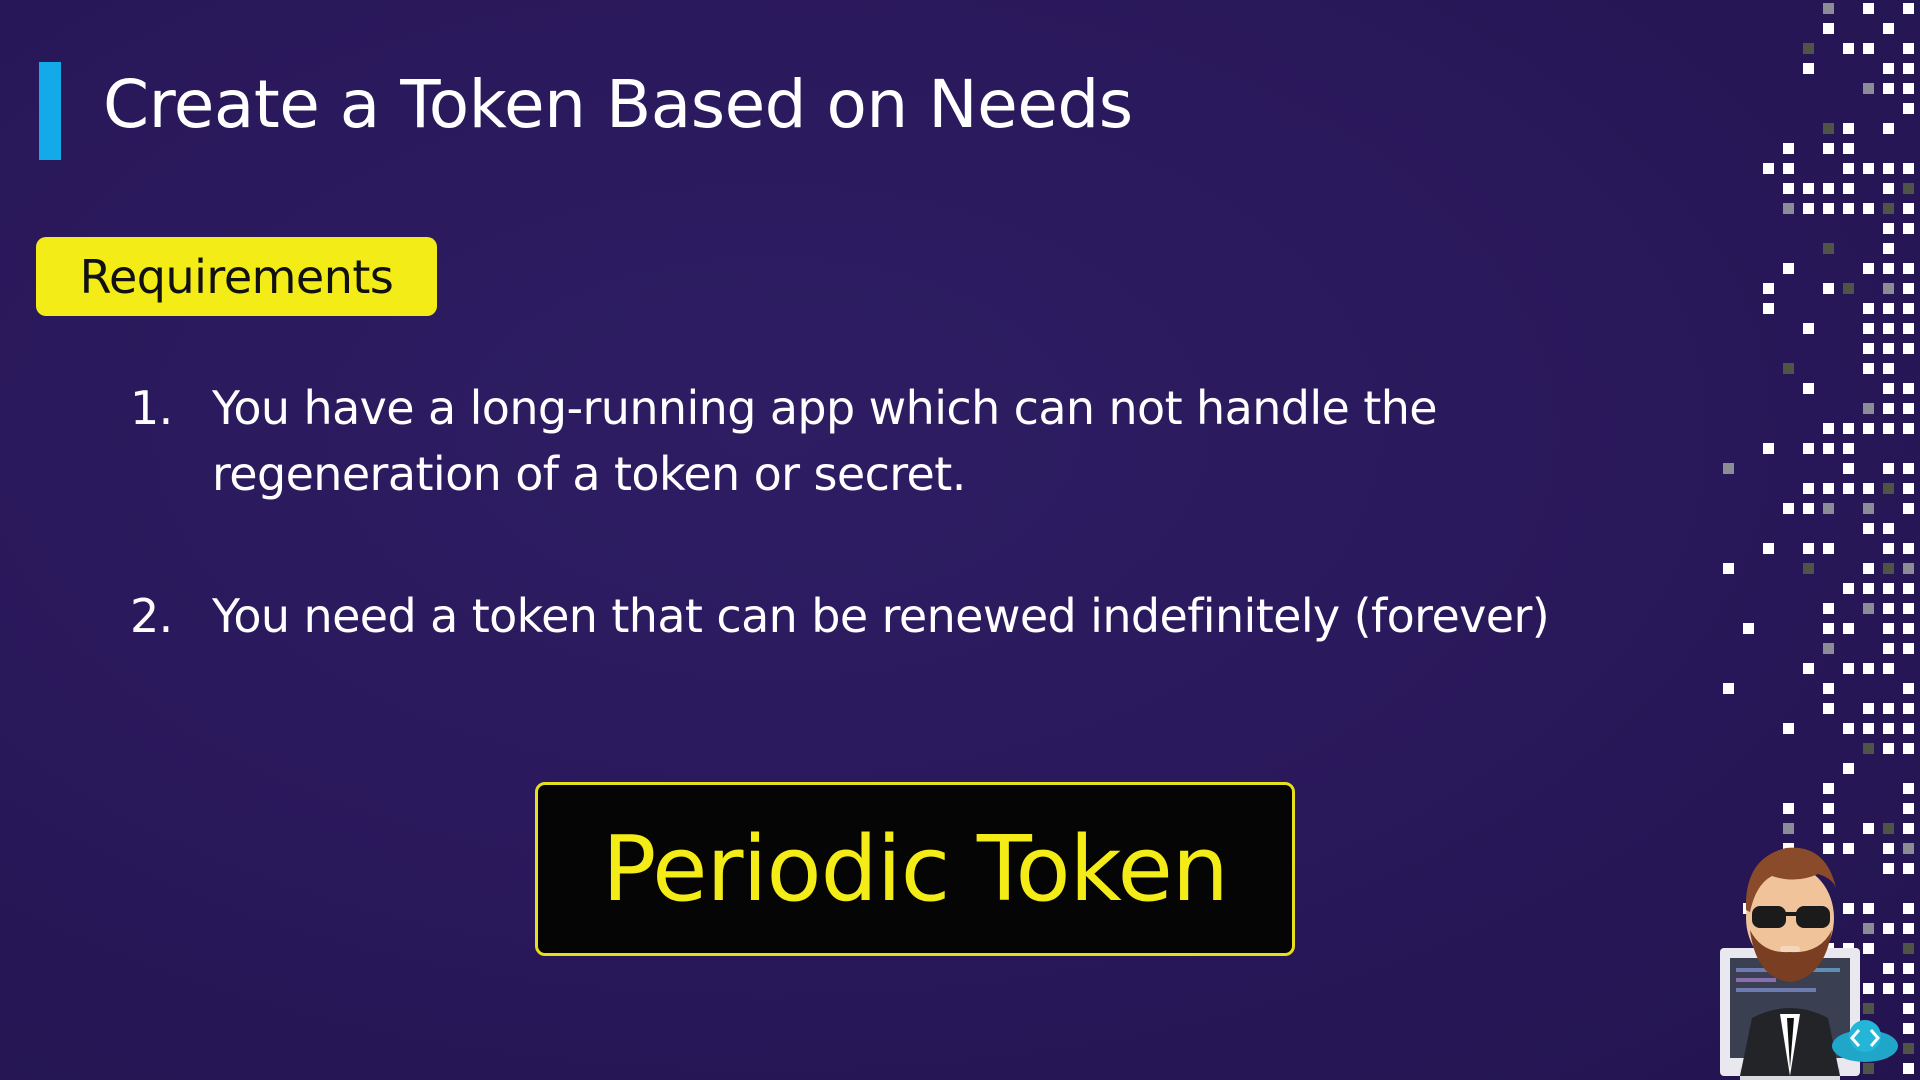 The image size is (1920, 1080). I want to click on requirements-badge-label: Requirements, so click(236, 276).